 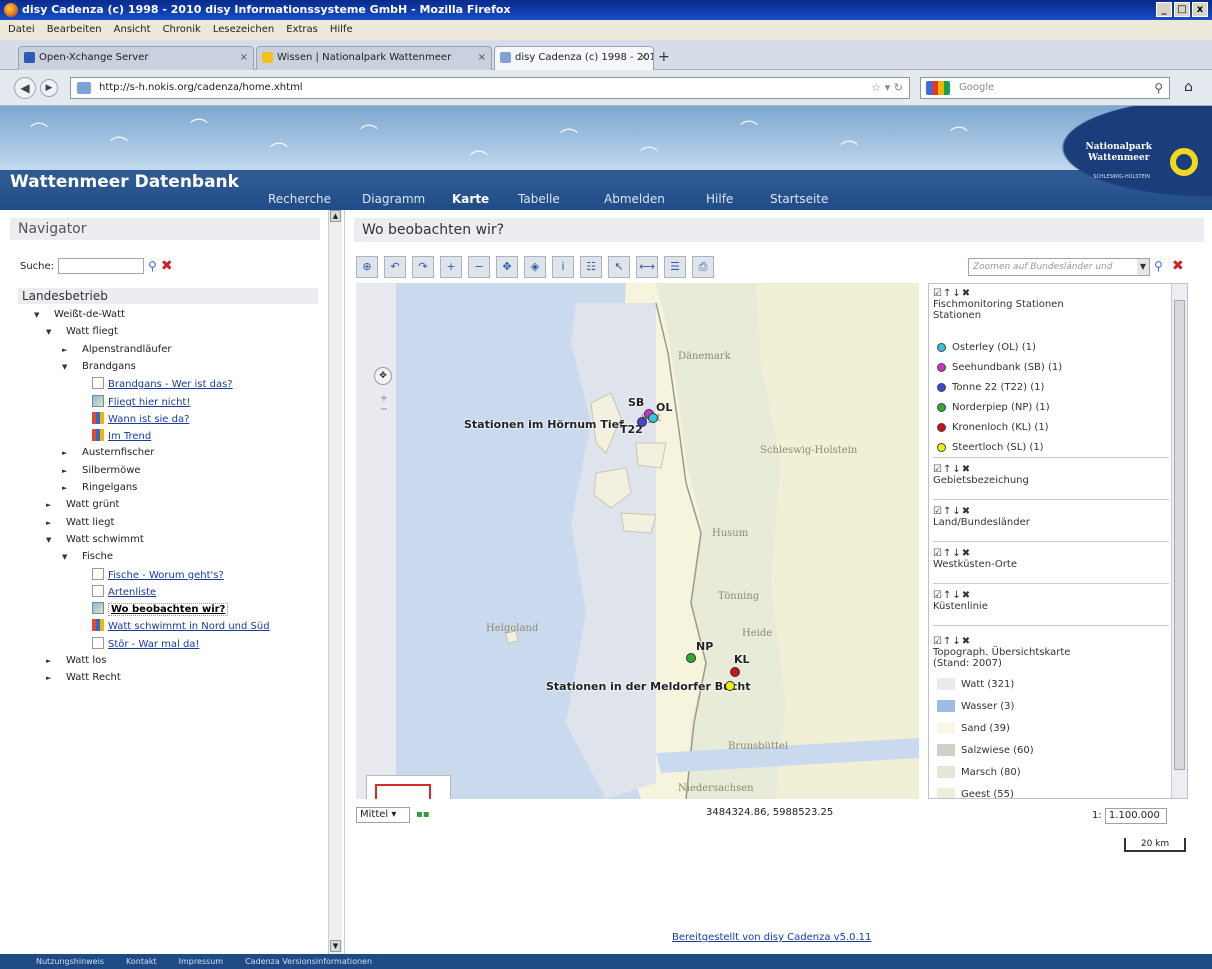 I want to click on tree-item: Fliegt hier nicht!, so click(x=141, y=402).